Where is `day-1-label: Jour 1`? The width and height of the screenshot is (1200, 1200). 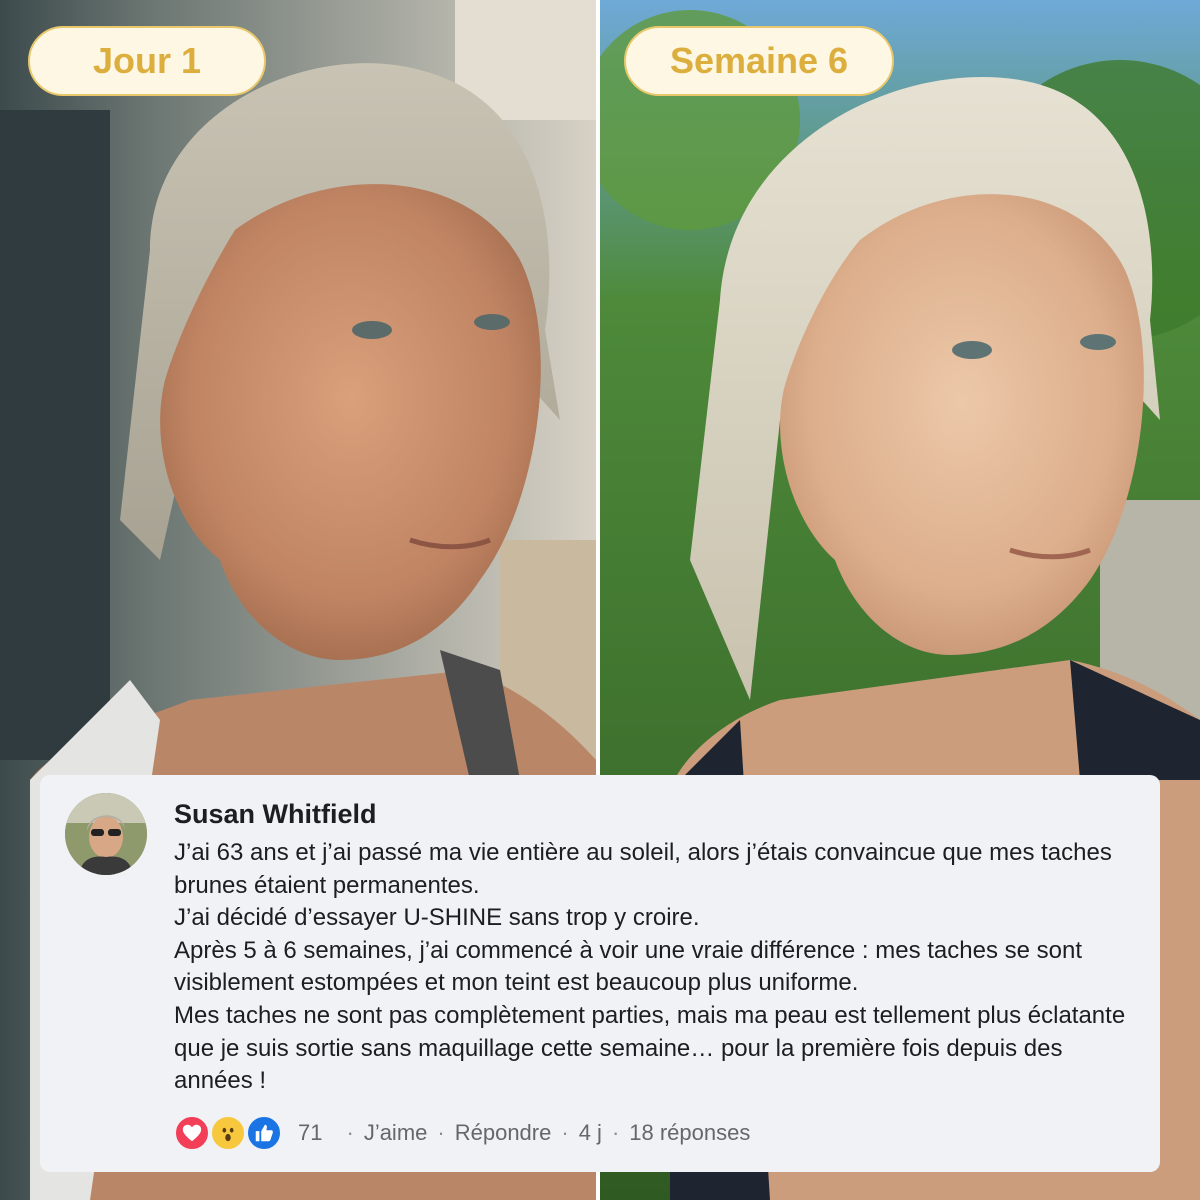 day-1-label: Jour 1 is located at coordinates (147, 61).